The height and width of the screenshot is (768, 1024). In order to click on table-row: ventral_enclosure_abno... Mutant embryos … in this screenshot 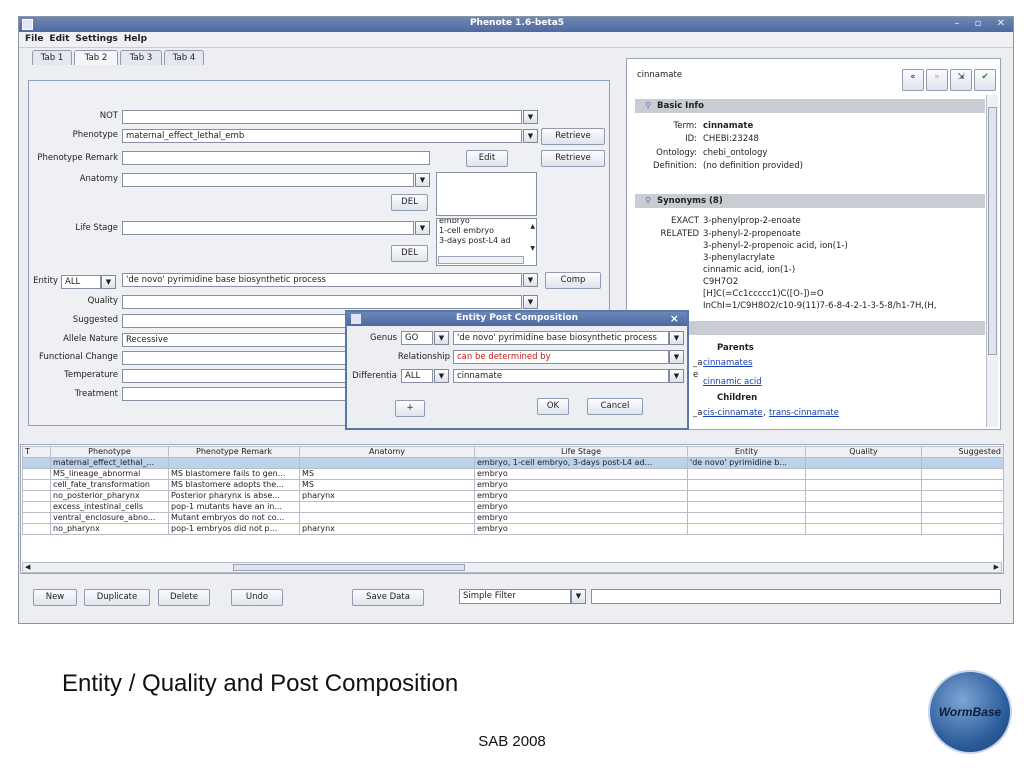, I will do `click(513, 518)`.